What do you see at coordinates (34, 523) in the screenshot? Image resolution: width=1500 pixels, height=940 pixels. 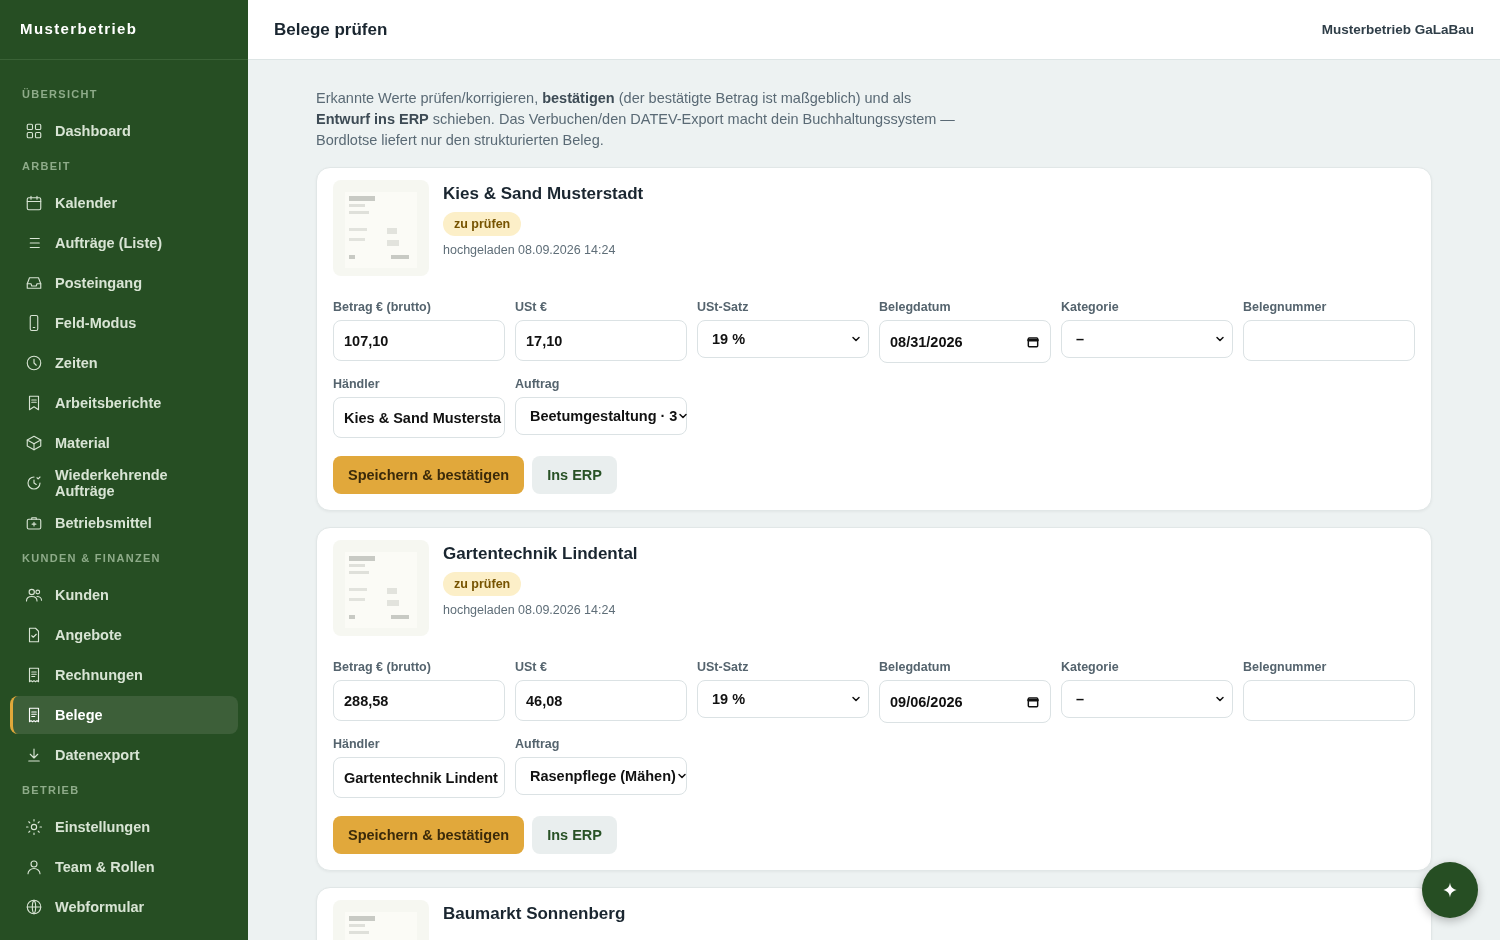 I see `briefcase-icon` at bounding box center [34, 523].